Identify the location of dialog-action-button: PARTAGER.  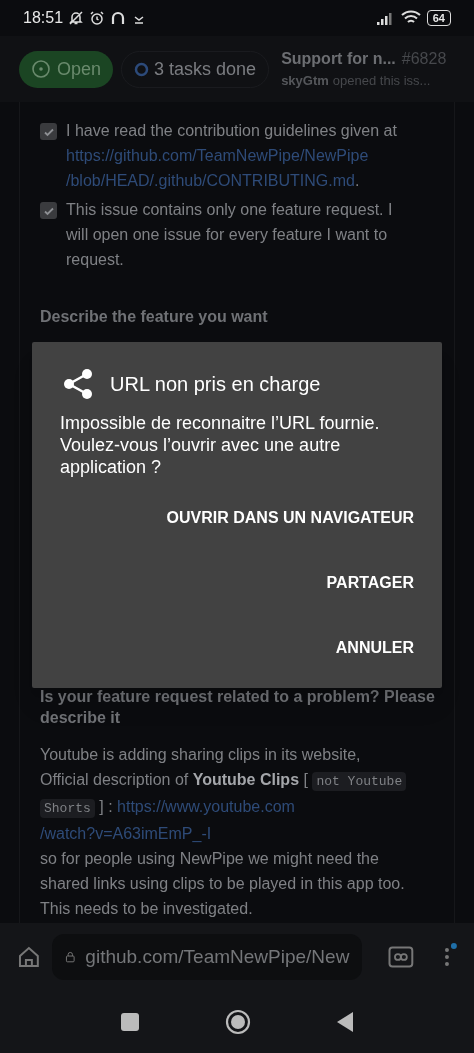
(370, 583).